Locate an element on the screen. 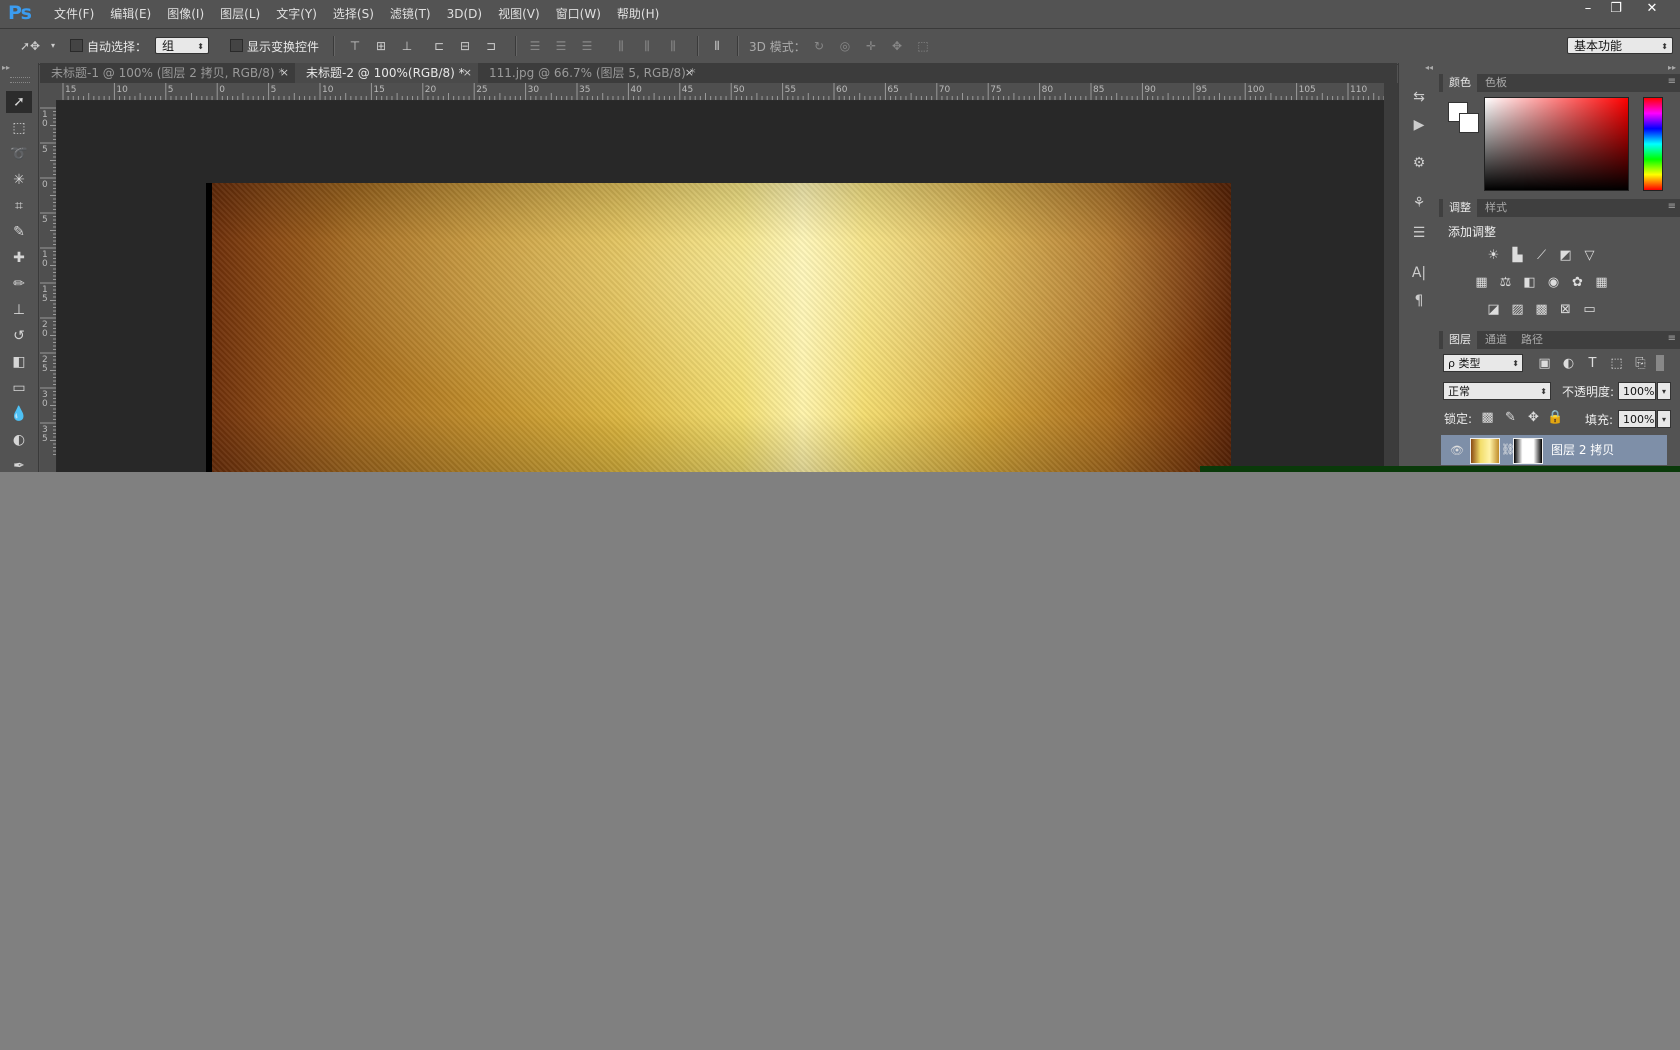 The image size is (1680, 1050). ruler-corner is located at coordinates (48, 91).